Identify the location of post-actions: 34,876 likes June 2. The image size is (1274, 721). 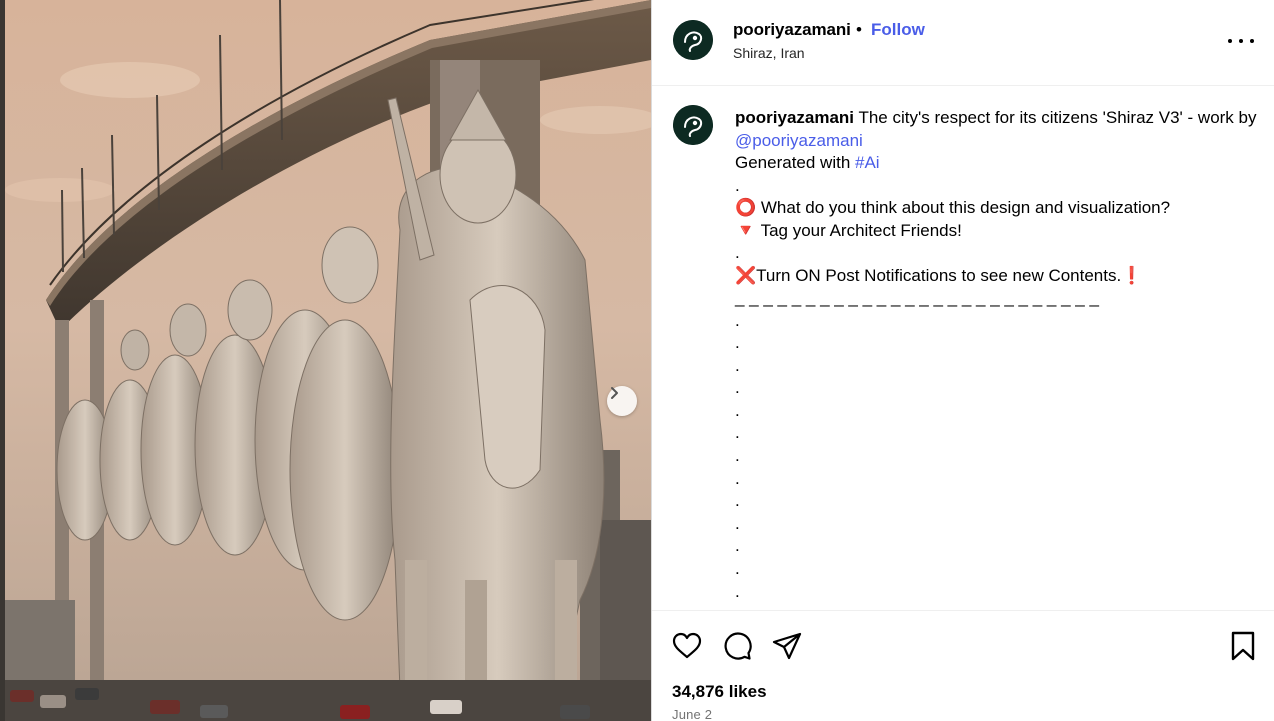
(963, 665).